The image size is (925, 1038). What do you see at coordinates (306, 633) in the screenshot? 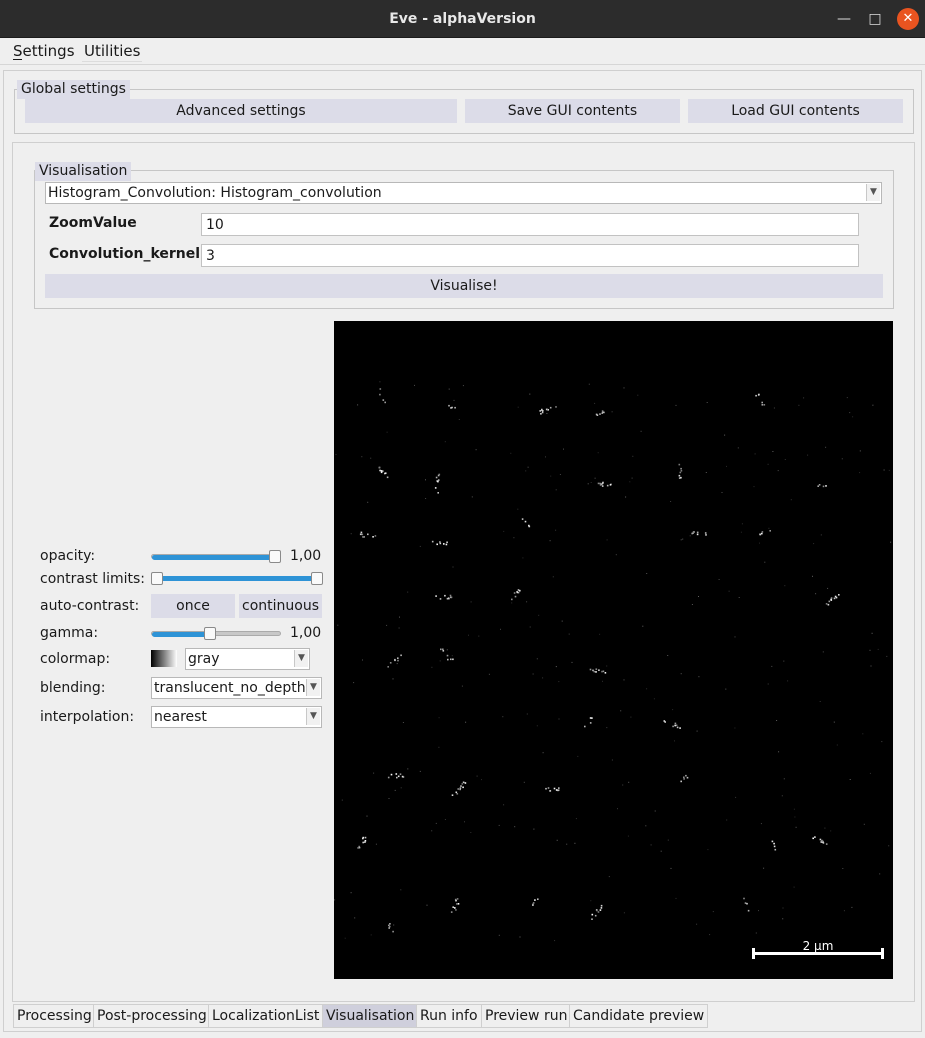
I see `gamma-value: 1,00` at bounding box center [306, 633].